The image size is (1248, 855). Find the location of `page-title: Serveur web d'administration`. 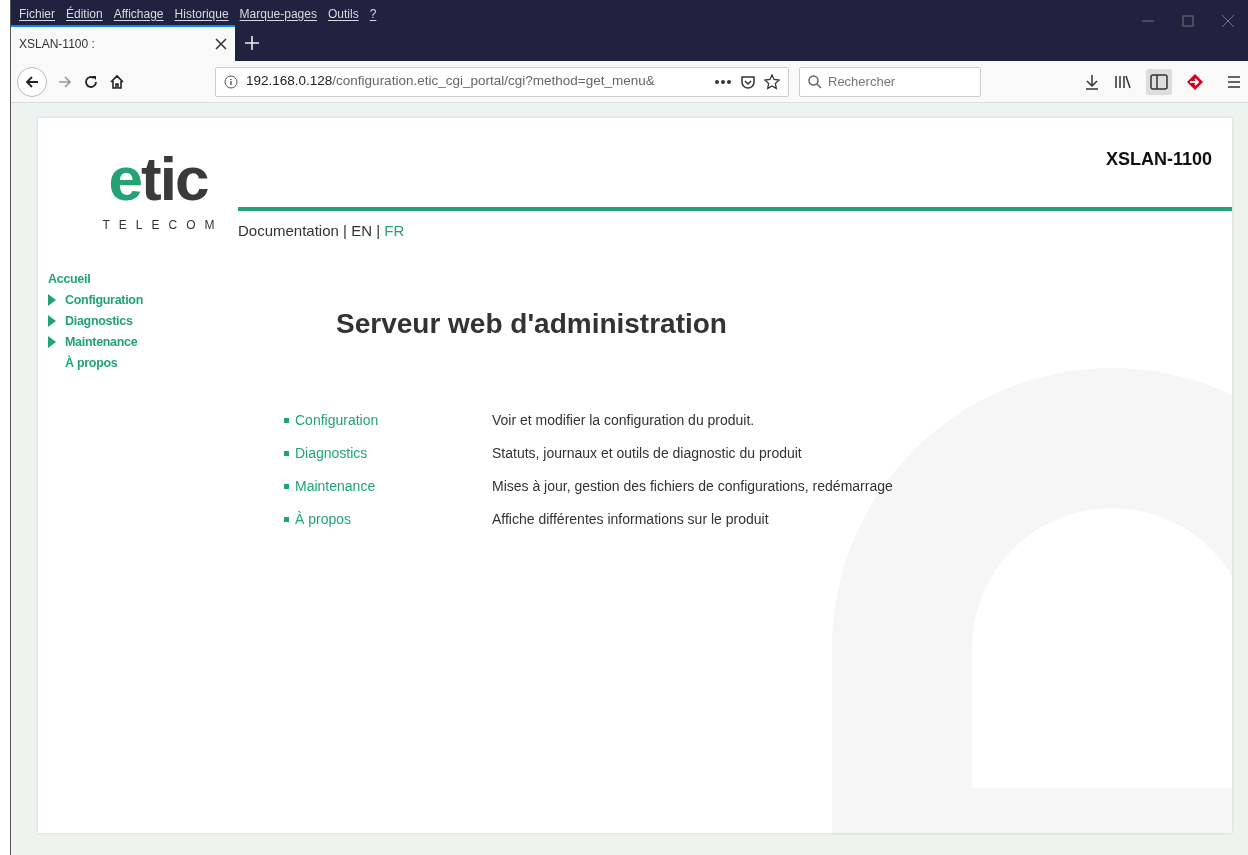

page-title: Serveur web d'administration is located at coordinates (532, 323).